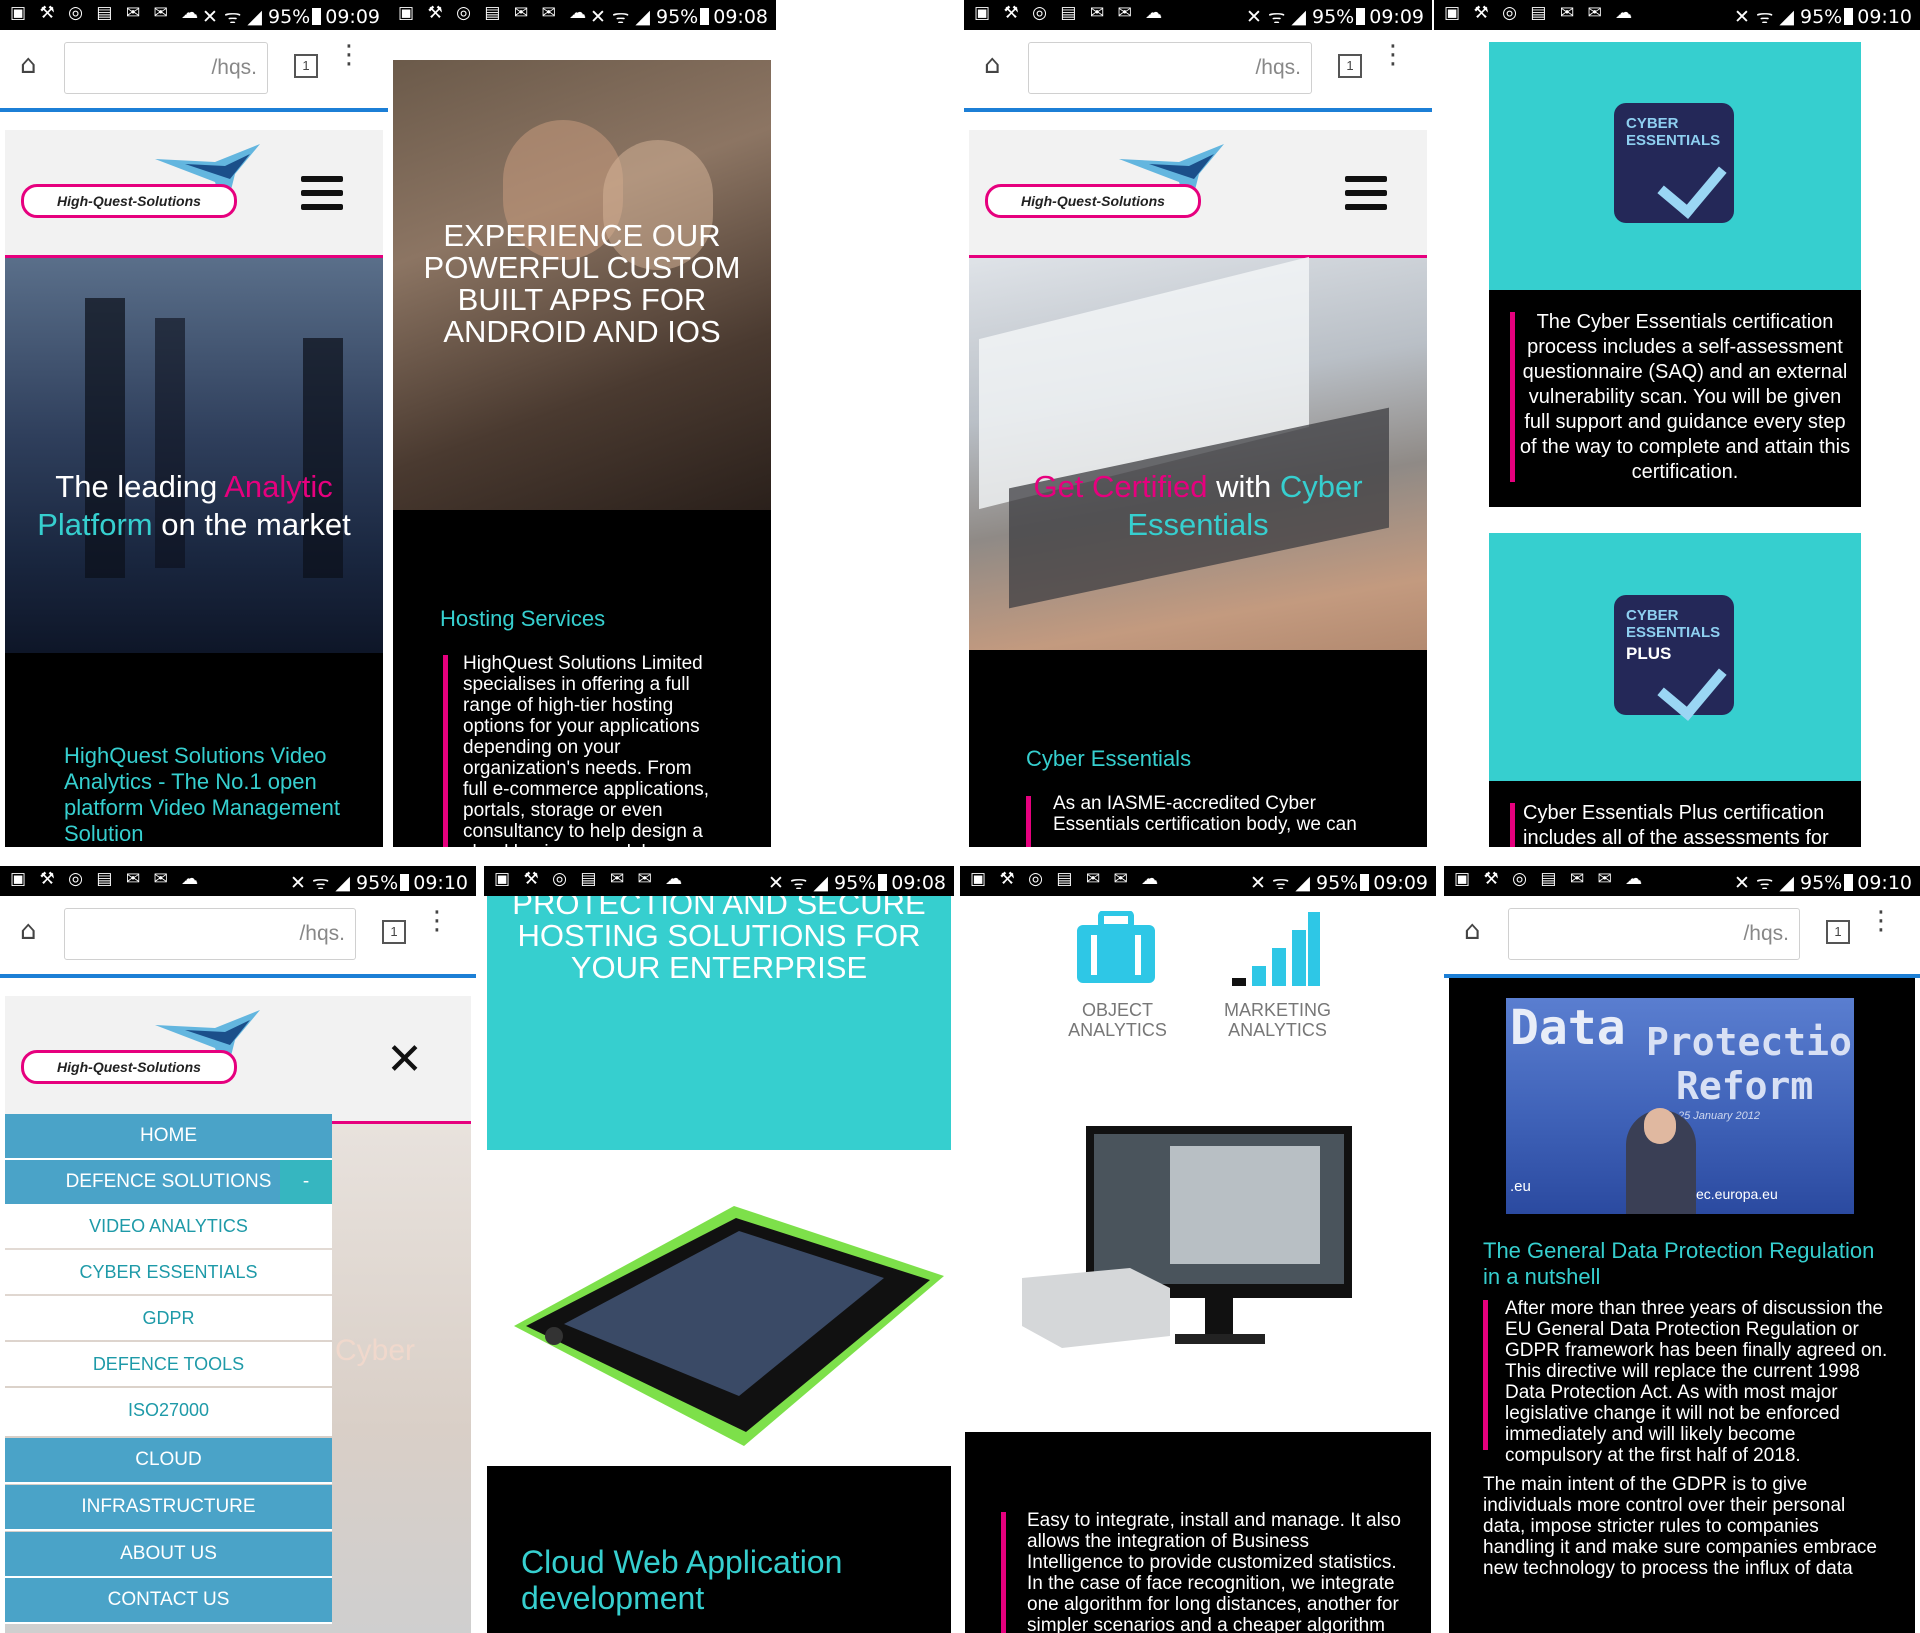  I want to click on nav-about-us: ABOUT US, so click(168, 1555).